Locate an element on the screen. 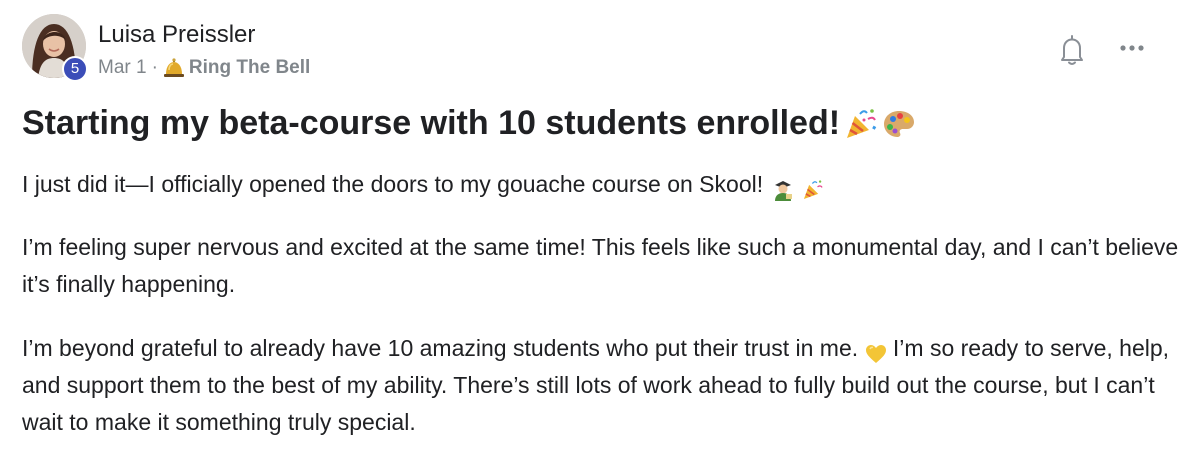  category-link: Ring The Bell is located at coordinates (249, 68).